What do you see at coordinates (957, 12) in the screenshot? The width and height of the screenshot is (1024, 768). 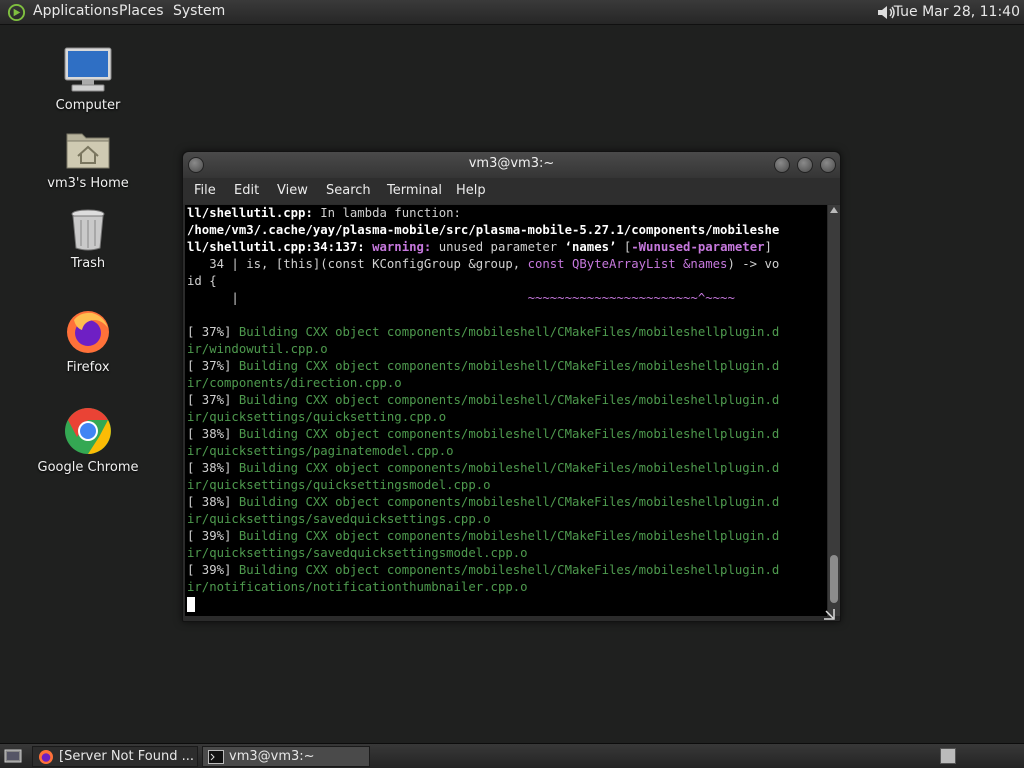 I see `clock: Tue Mar 28, 11:40` at bounding box center [957, 12].